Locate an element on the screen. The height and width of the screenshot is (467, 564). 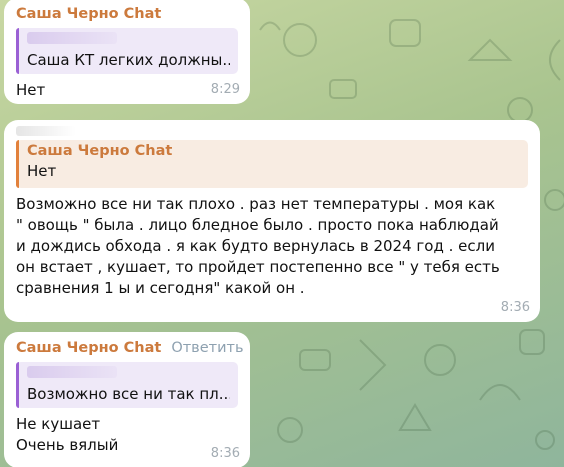
message-text-line-1: Не кушает is located at coordinates (58, 424).